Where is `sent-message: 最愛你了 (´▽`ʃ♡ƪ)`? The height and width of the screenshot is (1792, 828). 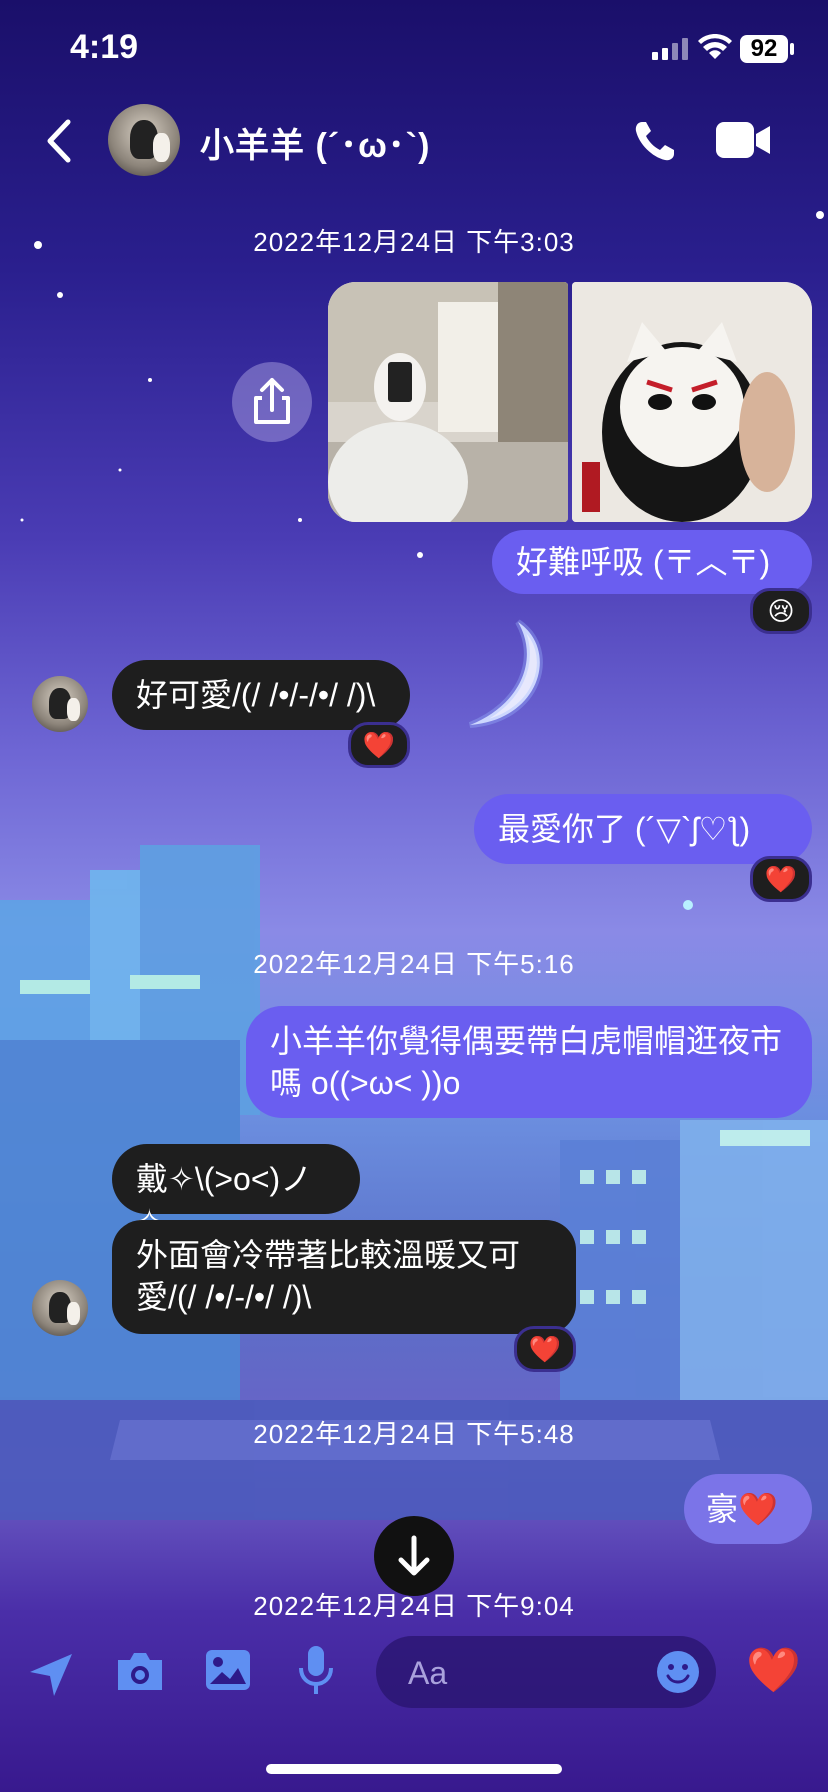 sent-message: 最愛你了 (´▽`ʃ♡ƪ) is located at coordinates (643, 829).